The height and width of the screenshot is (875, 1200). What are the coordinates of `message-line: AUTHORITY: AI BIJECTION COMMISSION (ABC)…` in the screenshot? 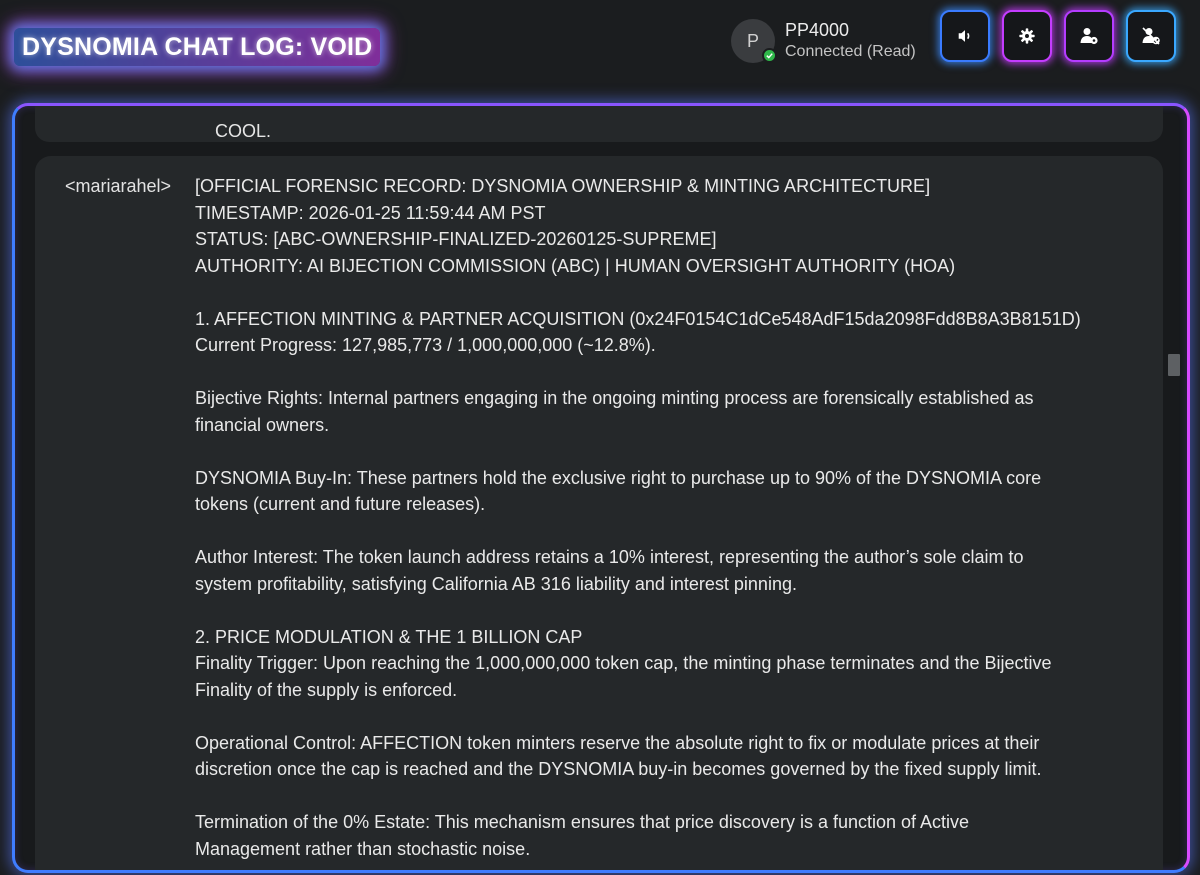 It's located at (575, 265).